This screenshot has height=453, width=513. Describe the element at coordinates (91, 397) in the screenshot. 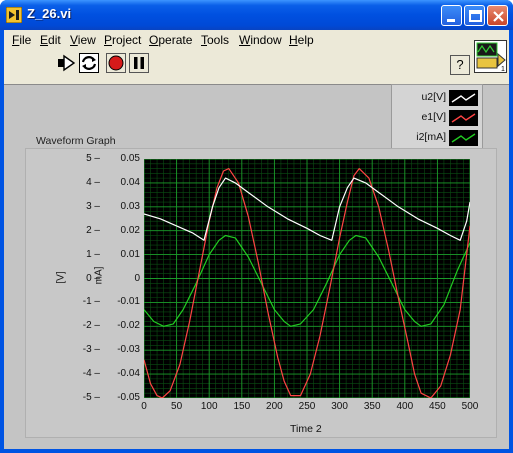

I see `y-left-tick-label: -5 –` at that location.